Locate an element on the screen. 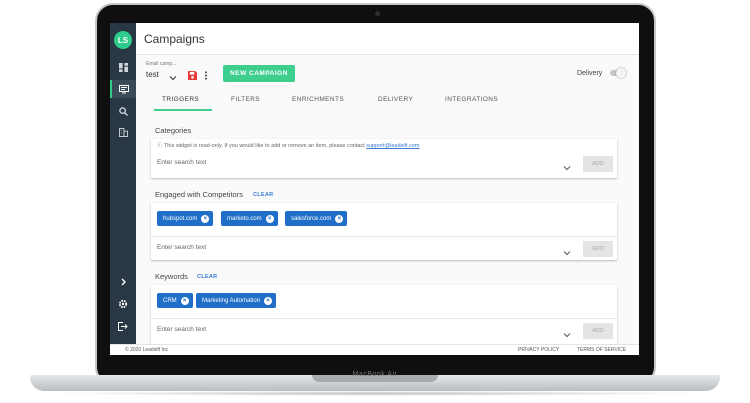  competitors-add-button: ADD is located at coordinates (598, 249).